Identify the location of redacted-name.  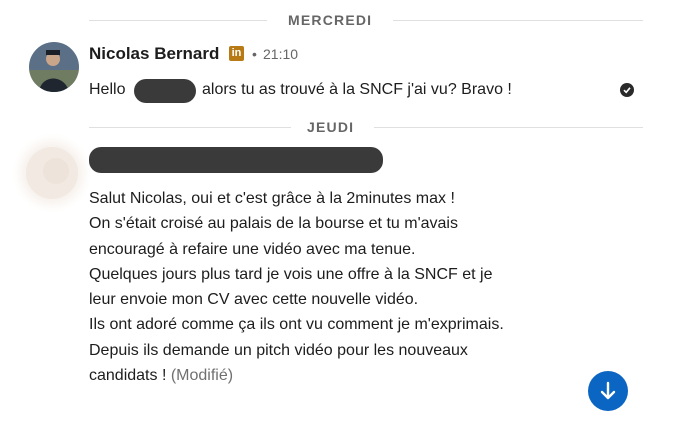
(165, 91).